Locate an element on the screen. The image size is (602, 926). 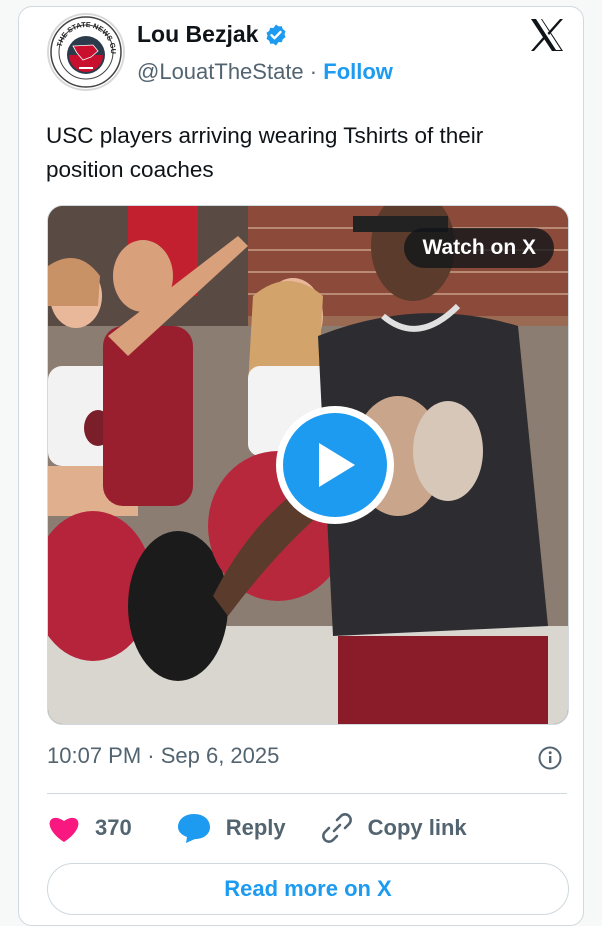
news-guild-logo: THE STATE NEWS GUILD is located at coordinates (85, 51).